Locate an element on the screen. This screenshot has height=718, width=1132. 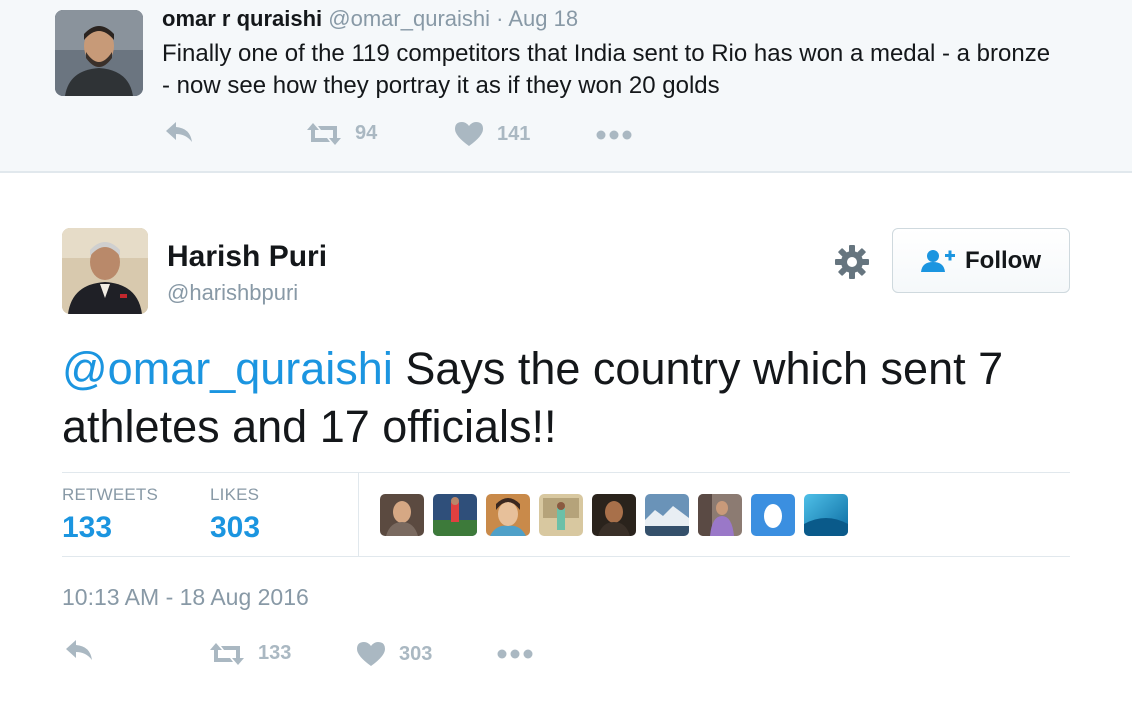
parent-avatar-image is located at coordinates (99, 53).